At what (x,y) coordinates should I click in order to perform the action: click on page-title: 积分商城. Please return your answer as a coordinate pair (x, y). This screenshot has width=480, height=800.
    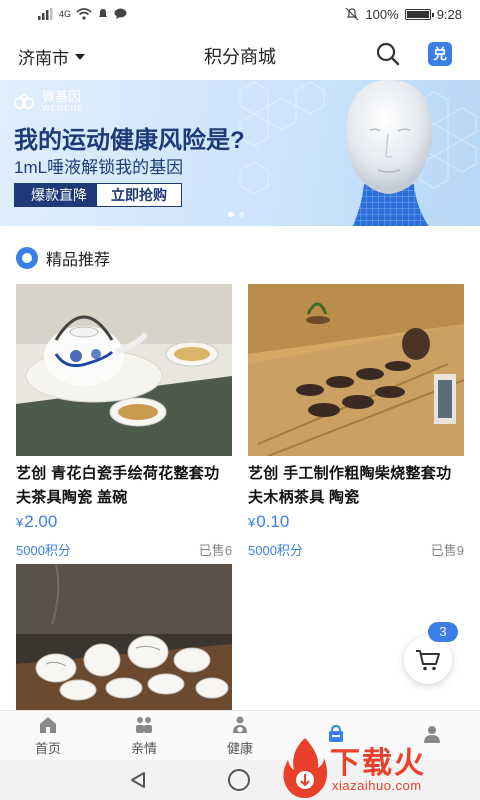
    Looking at the image, I should click on (240, 57).